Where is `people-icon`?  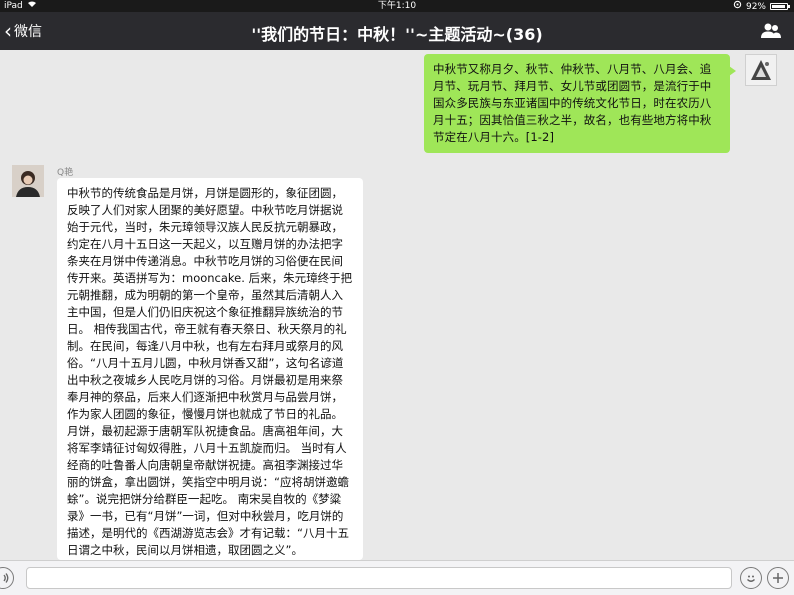 people-icon is located at coordinates (771, 31).